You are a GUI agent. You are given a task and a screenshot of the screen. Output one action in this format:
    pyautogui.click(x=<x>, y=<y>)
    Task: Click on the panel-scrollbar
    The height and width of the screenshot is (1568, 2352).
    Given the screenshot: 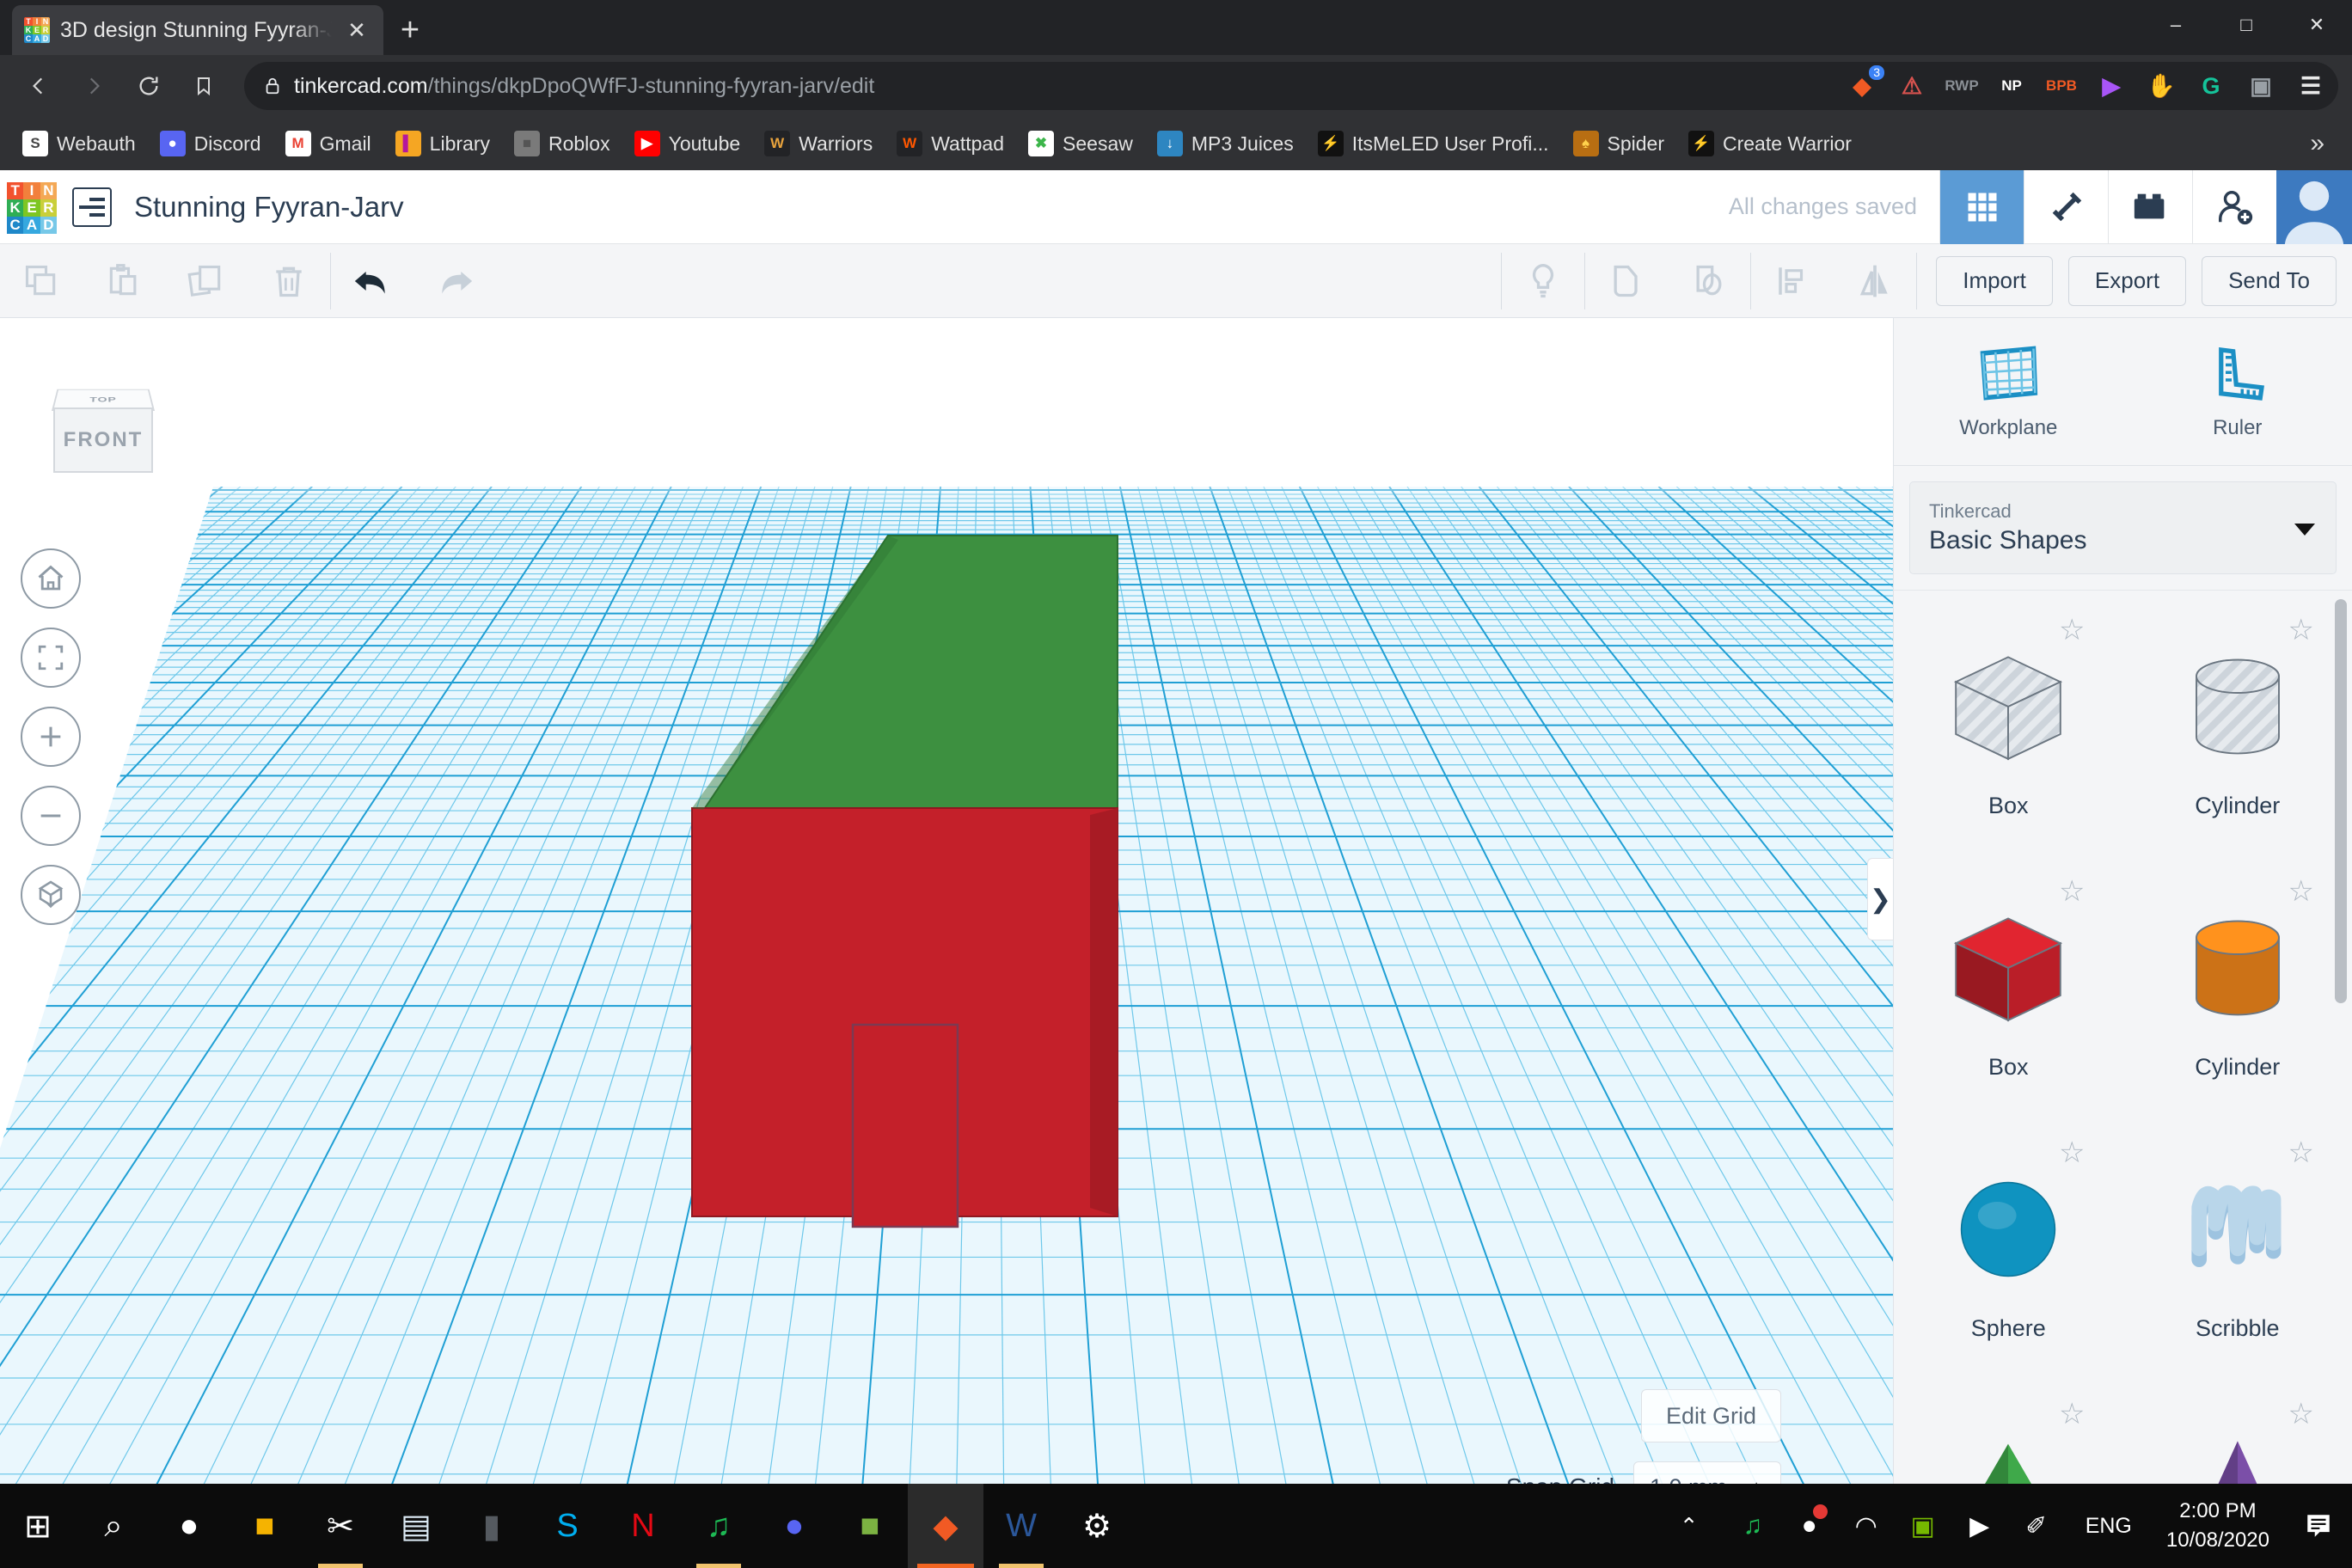 What is the action you would take?
    pyautogui.click(x=2341, y=801)
    